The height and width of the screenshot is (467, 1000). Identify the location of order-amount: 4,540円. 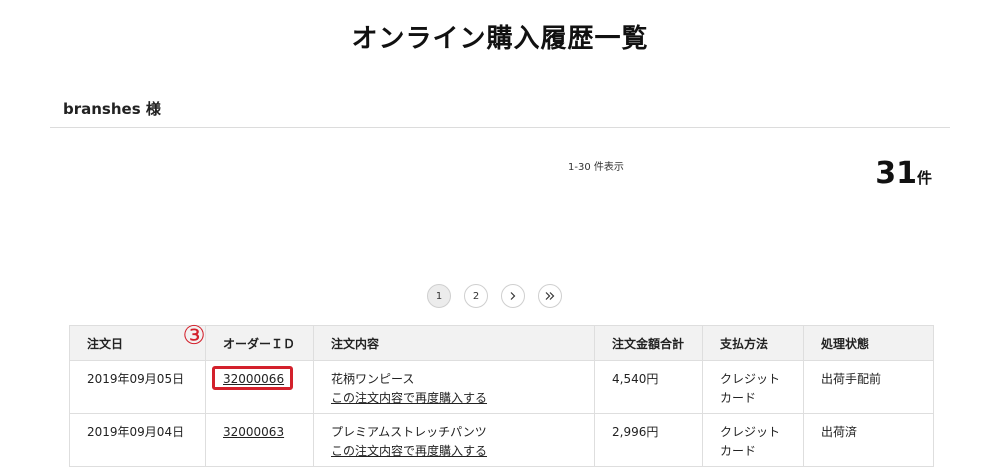
(648, 387).